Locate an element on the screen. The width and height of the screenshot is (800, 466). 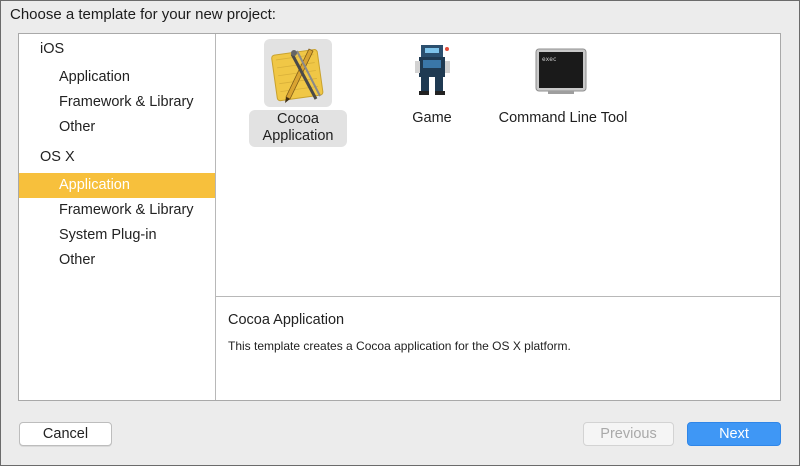
sidebar-item-ios-framework-library: Framework & Library is located at coordinates (117, 102).